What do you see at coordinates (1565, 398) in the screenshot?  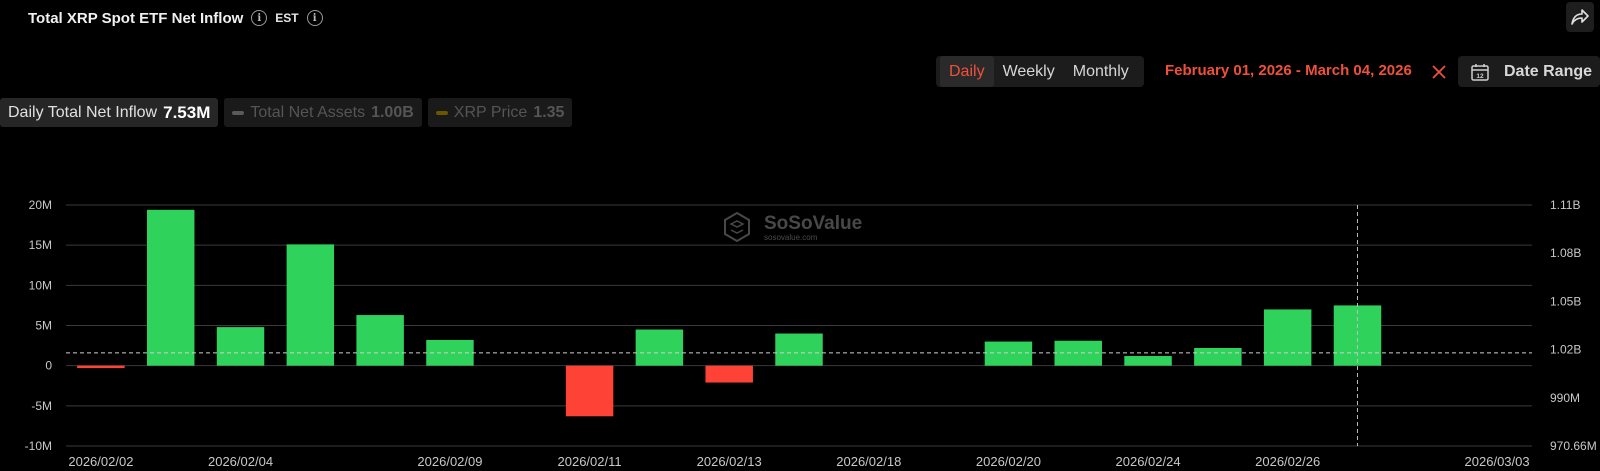 I see `right-y-tick-label: 990M` at bounding box center [1565, 398].